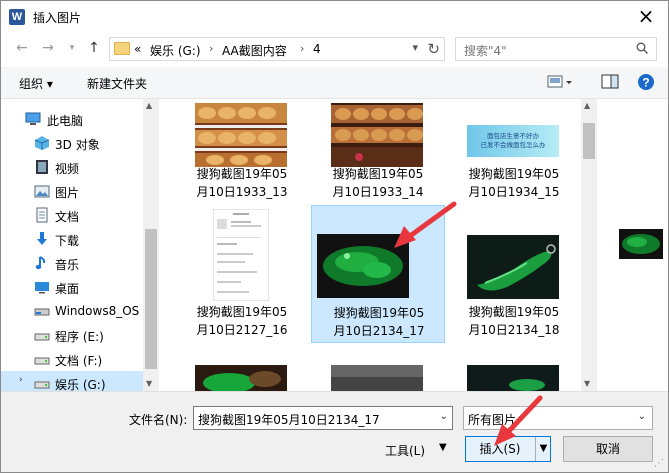 The image size is (669, 473). I want to click on file-thumbnail: 面包店生意不好办 已发不会做面包怎么办, so click(513, 141).